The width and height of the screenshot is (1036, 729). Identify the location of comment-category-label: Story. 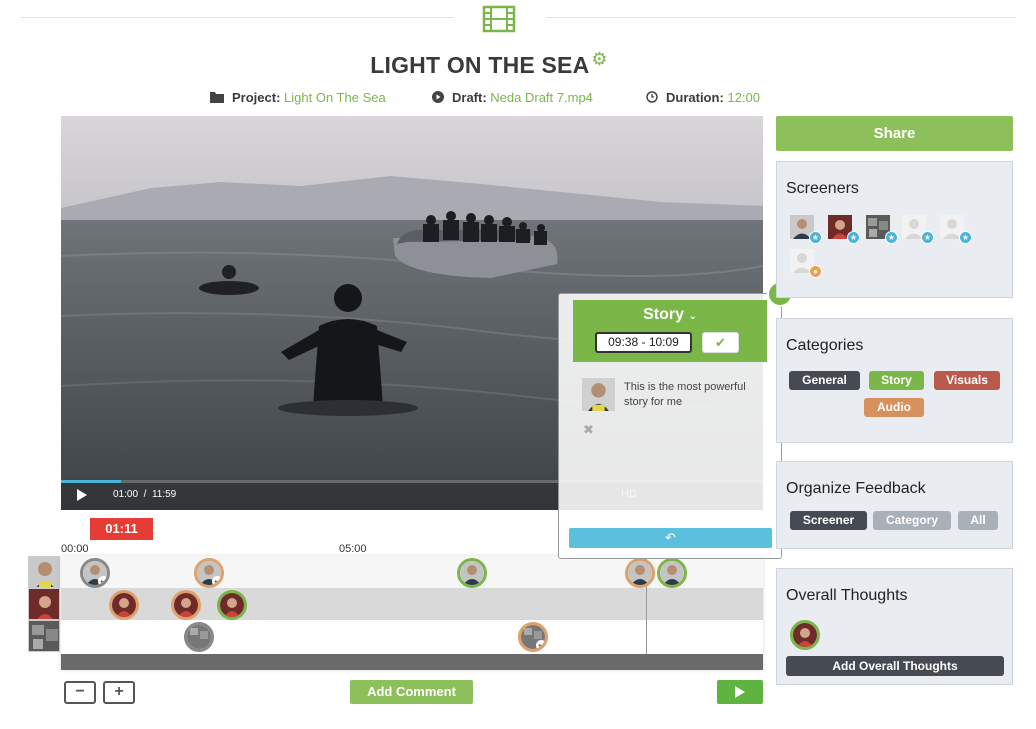
(664, 314).